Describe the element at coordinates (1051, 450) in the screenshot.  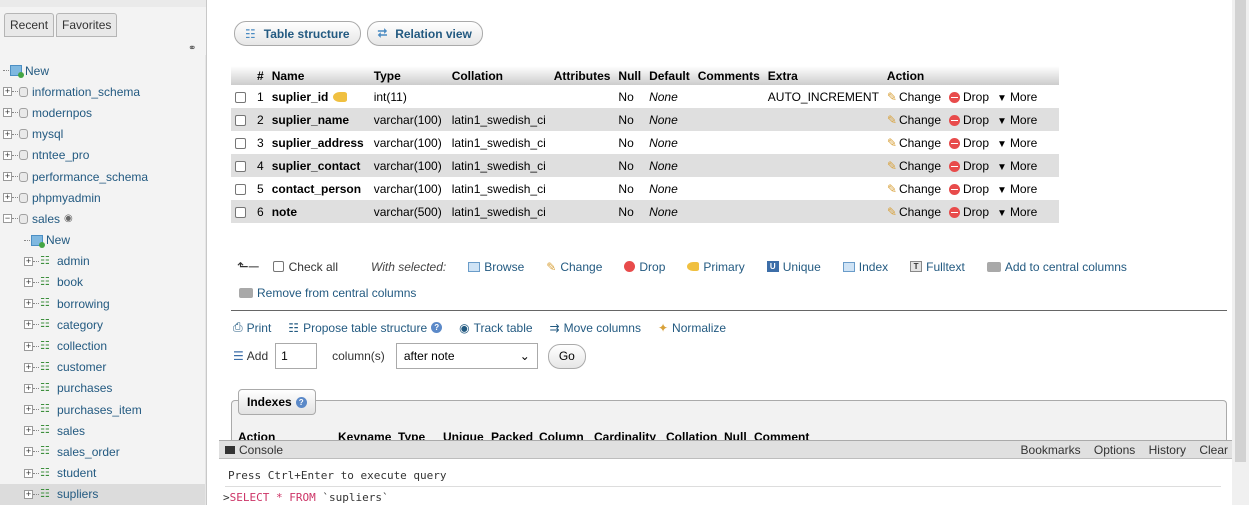
I see `console-bookmarks-link: Bookmarks` at that location.